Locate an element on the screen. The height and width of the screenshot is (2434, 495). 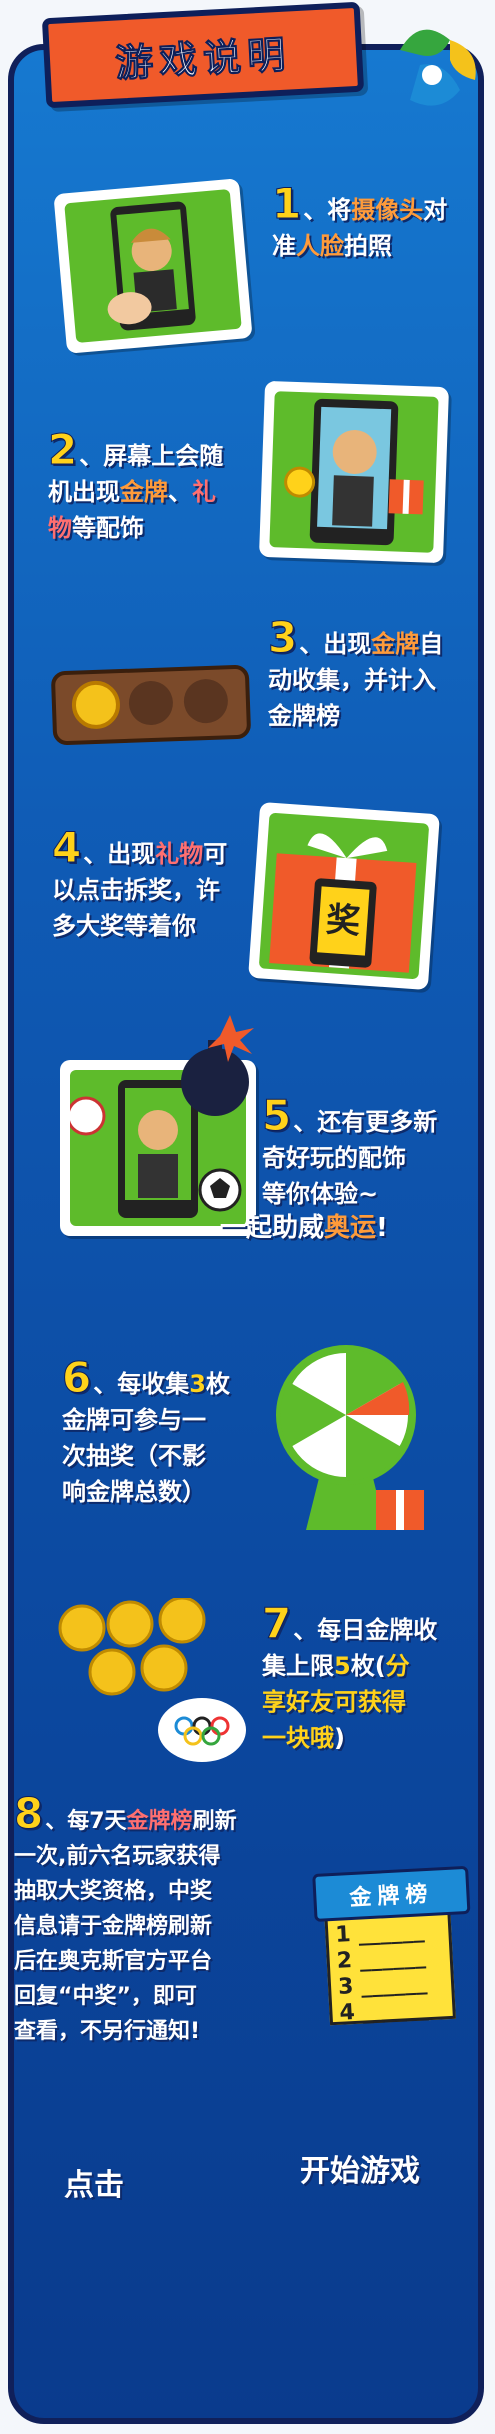
start-game-button: 开始游戏 is located at coordinates (360, 2168).